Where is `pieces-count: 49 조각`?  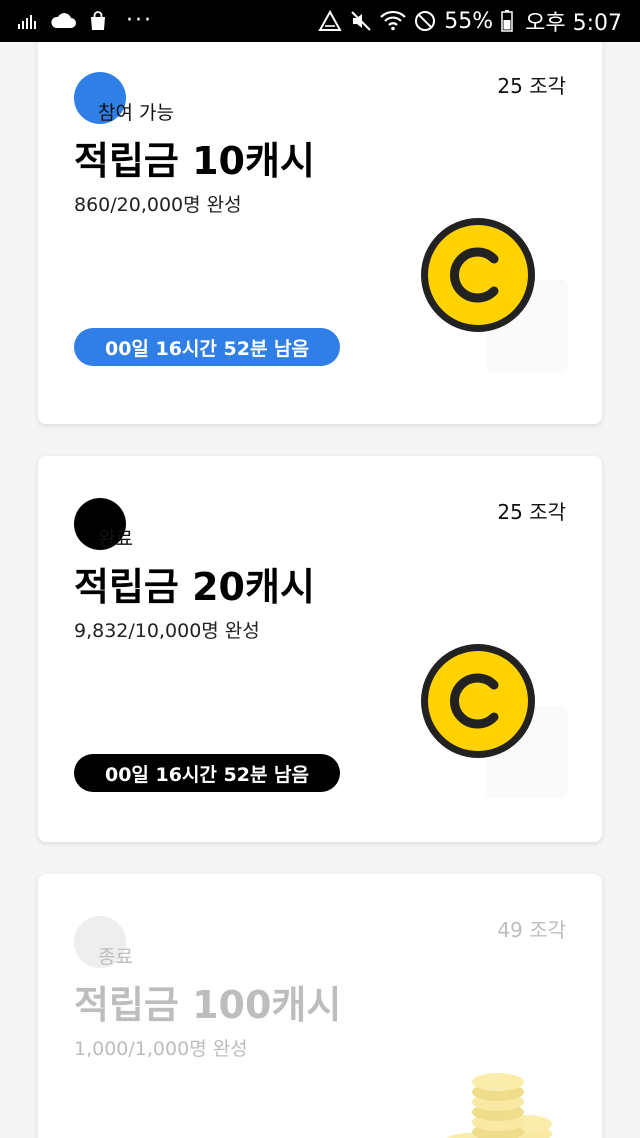 pieces-count: 49 조각 is located at coordinates (531, 930).